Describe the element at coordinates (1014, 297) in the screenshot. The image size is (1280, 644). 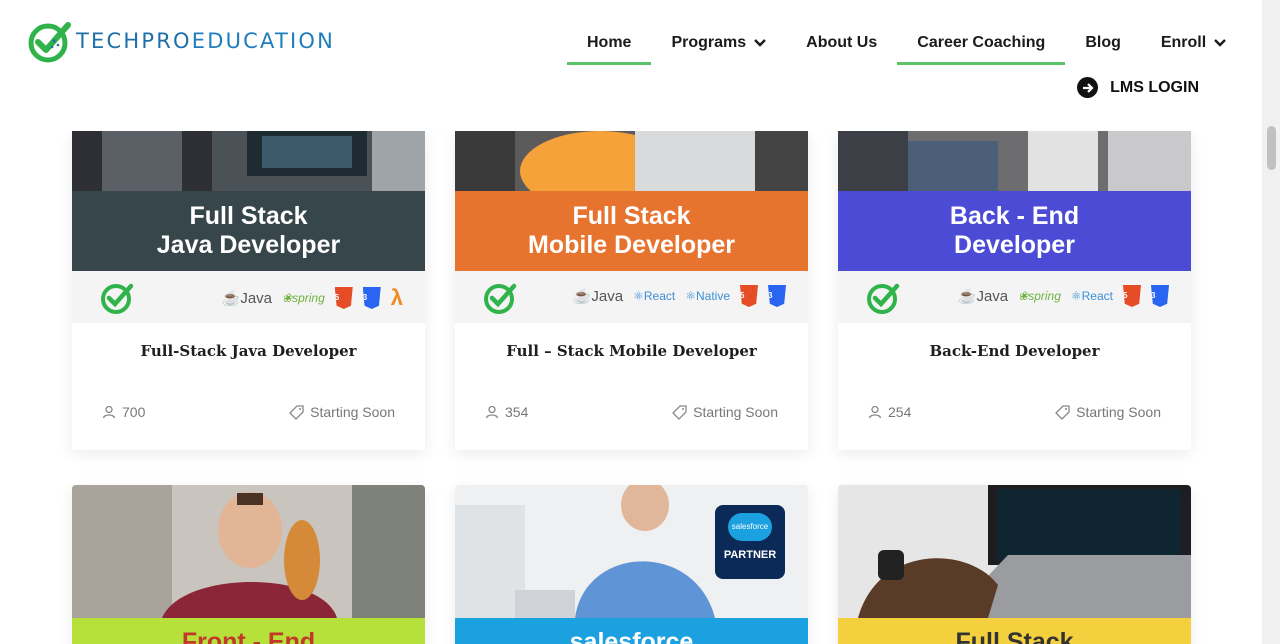
I see `tech-logos: ☕ Java ❀ spring ⚛ React 5 3` at that location.